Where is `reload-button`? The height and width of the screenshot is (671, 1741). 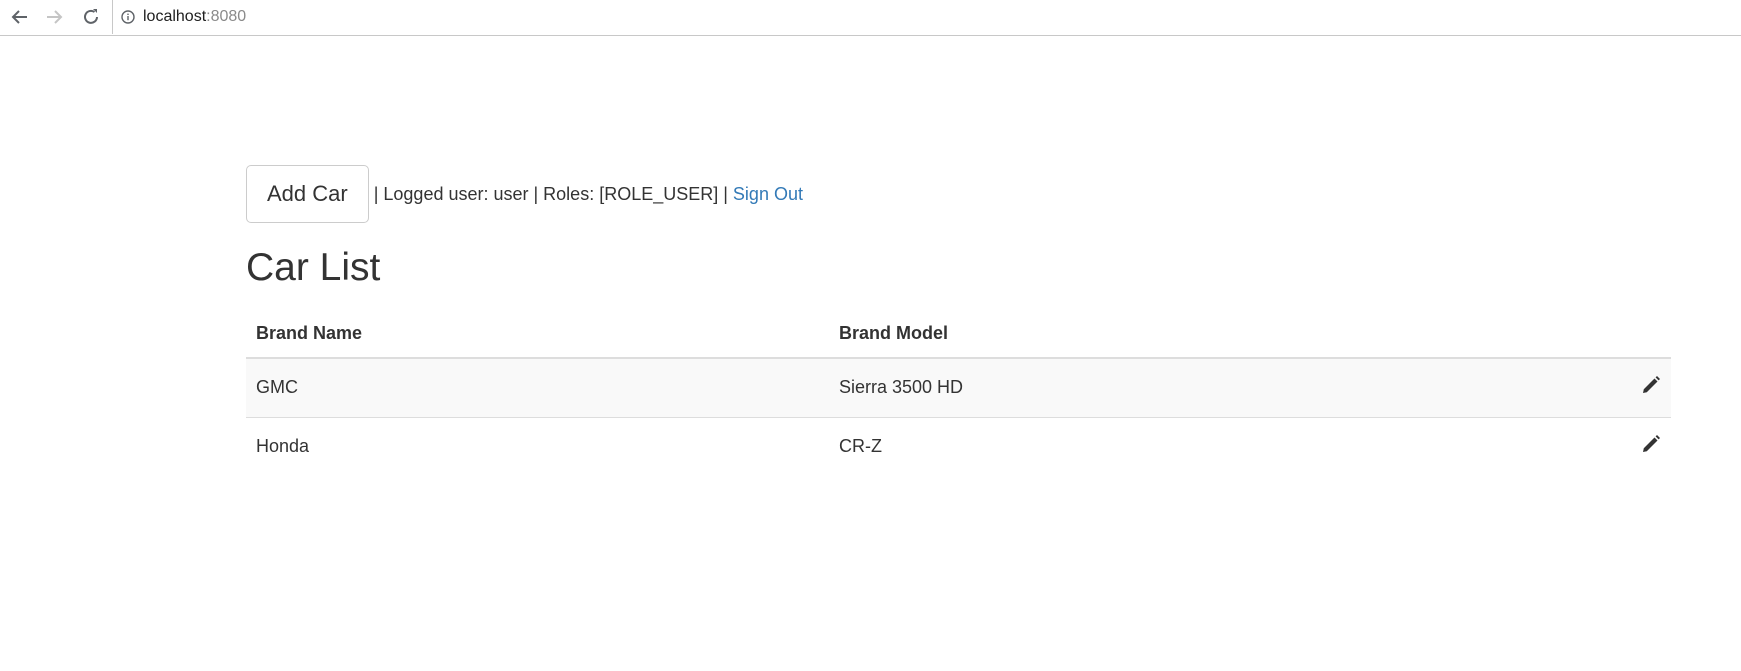 reload-button is located at coordinates (91, 17).